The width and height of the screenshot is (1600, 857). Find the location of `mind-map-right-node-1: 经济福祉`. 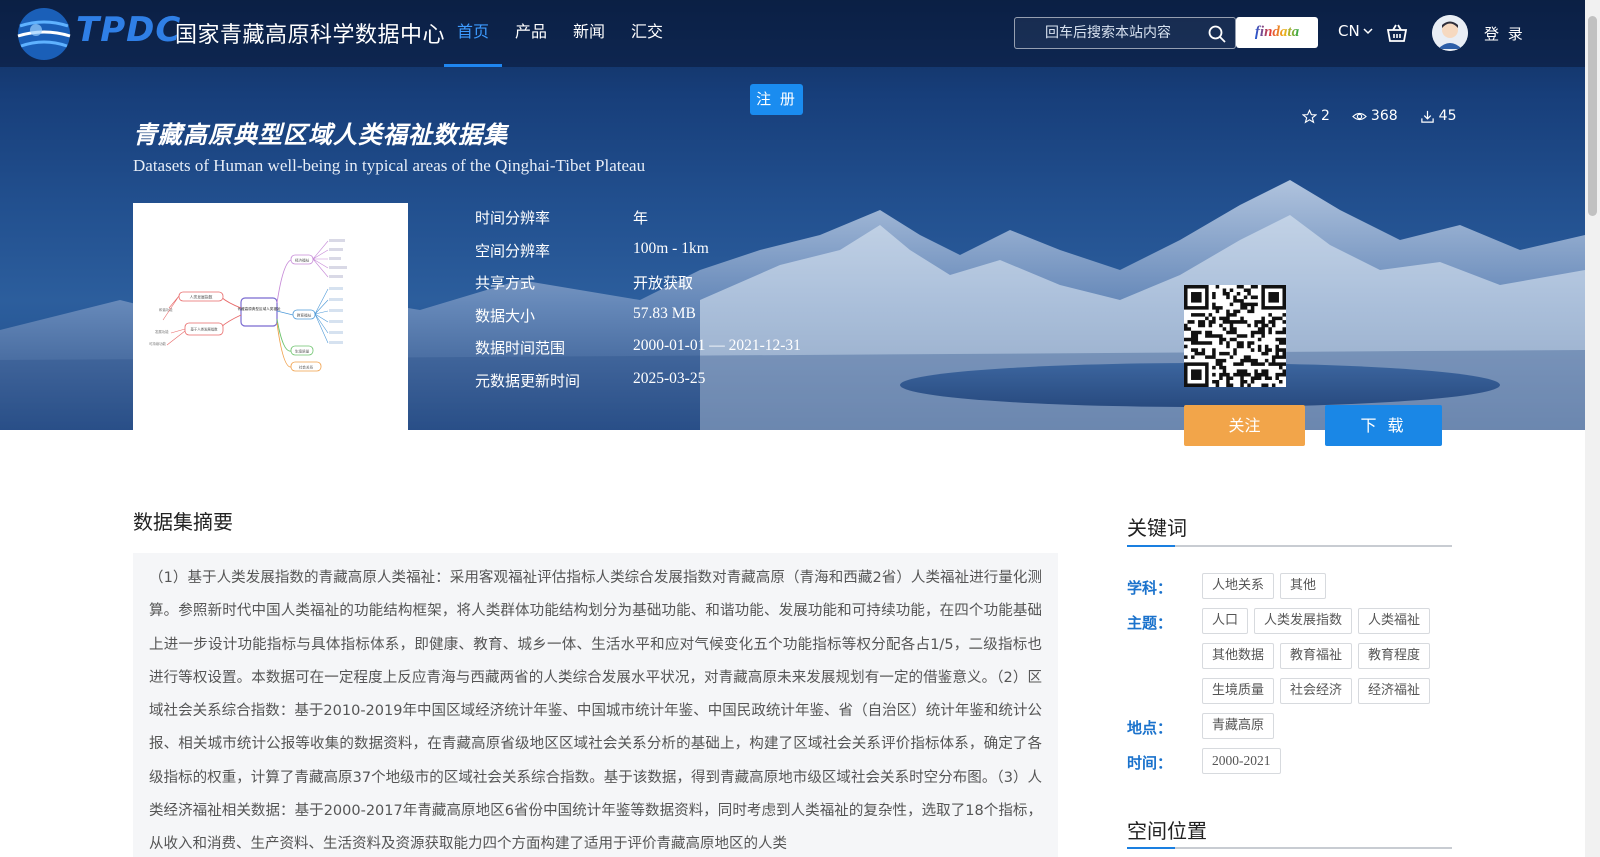

mind-map-right-node-1: 经济福祉 is located at coordinates (302, 260).